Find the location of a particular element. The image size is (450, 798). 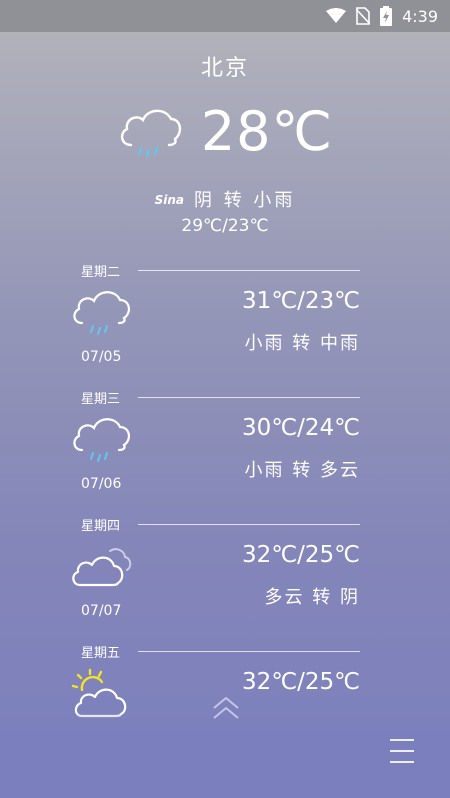

current-condition: 阴 转 小雨 is located at coordinates (244, 200).